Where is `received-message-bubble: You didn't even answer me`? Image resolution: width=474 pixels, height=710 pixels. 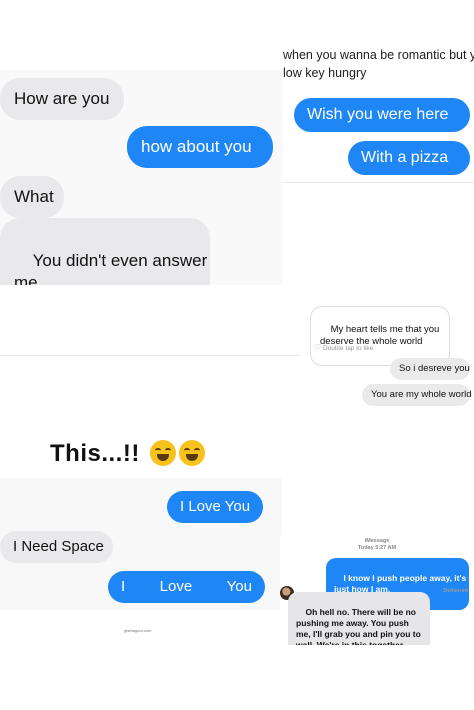
received-message-bubble: You didn't even answer me is located at coordinates (105, 251).